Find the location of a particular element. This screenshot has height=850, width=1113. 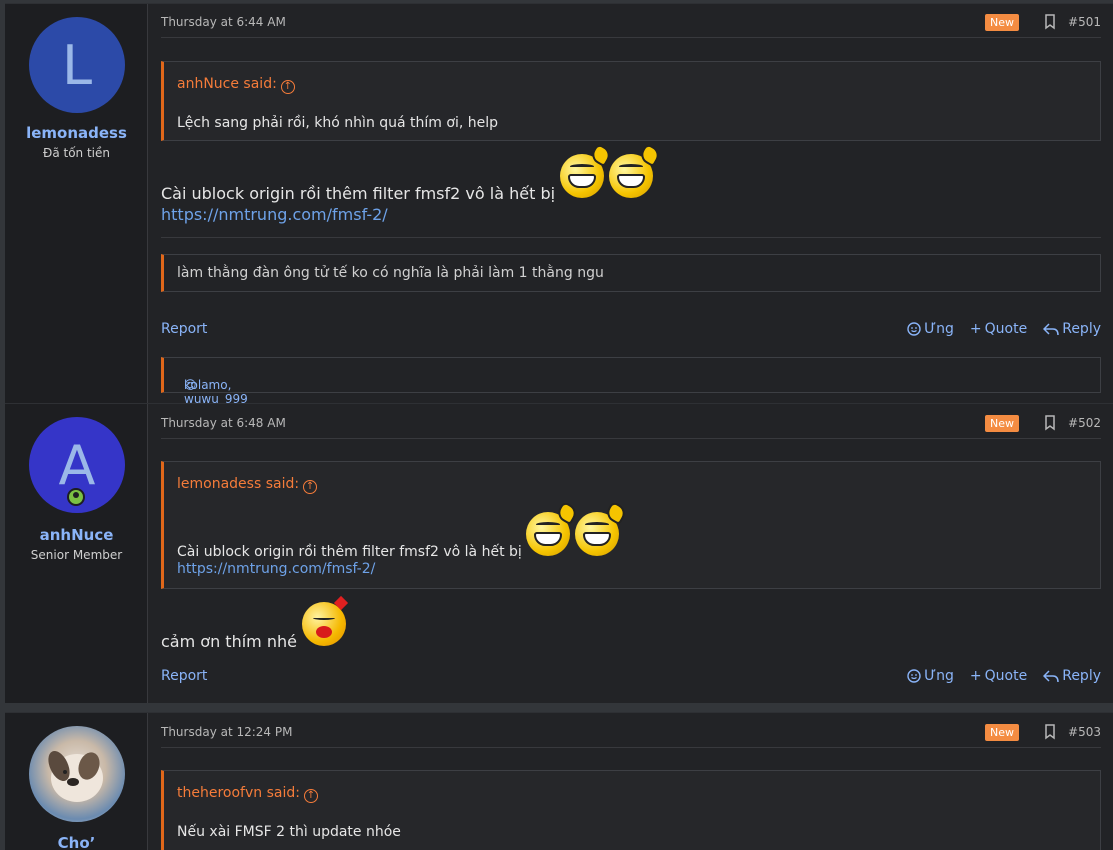

quote-author: lemonadess said: ↑ is located at coordinates (247, 485).